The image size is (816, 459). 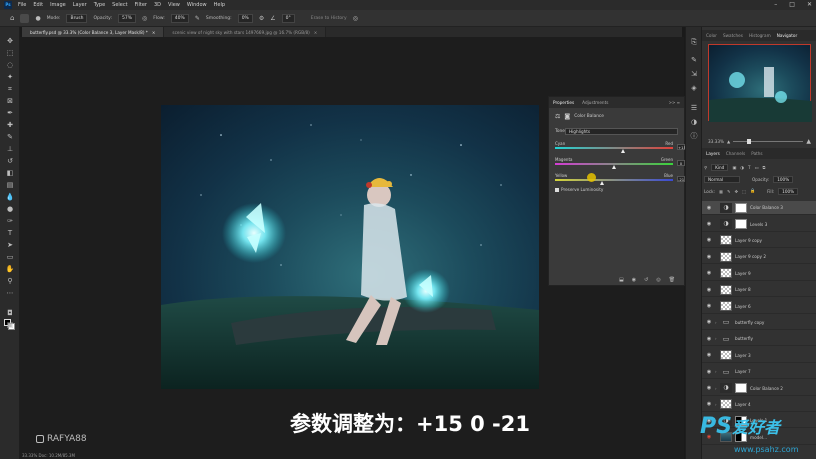 What do you see at coordinates (37, 18) in the screenshot?
I see `brush-size-icon: ●` at bounding box center [37, 18].